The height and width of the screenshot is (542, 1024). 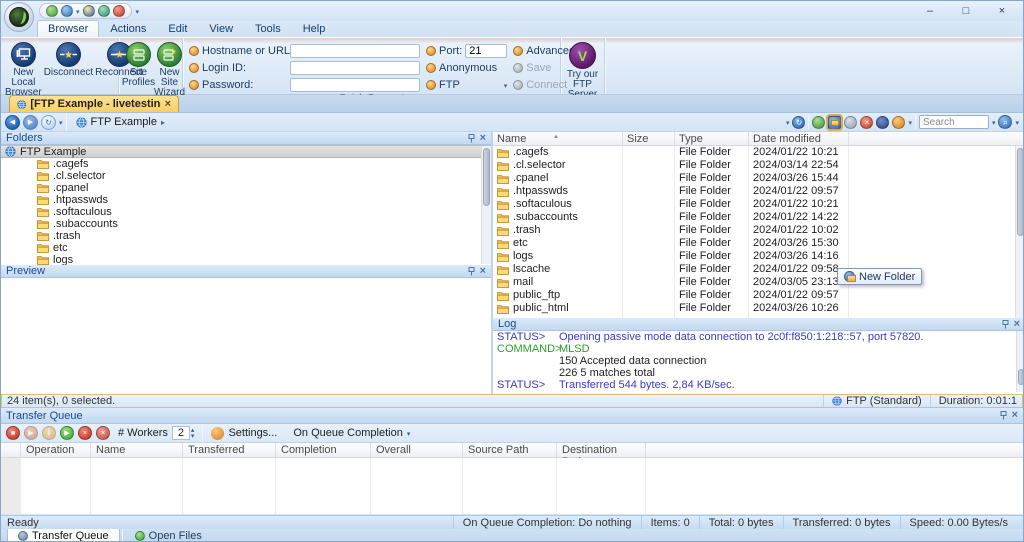 I want to click on history-button: ↻, so click(x=48, y=122).